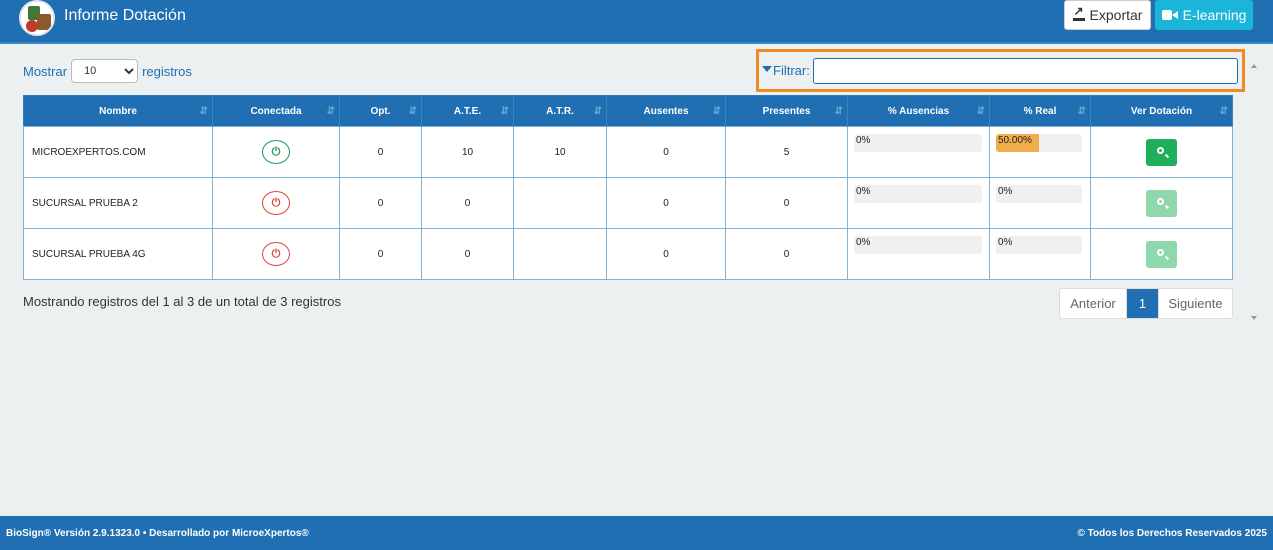  Describe the element at coordinates (1039, 143) in the screenshot. I see `progress-bar: 50.00%` at that location.